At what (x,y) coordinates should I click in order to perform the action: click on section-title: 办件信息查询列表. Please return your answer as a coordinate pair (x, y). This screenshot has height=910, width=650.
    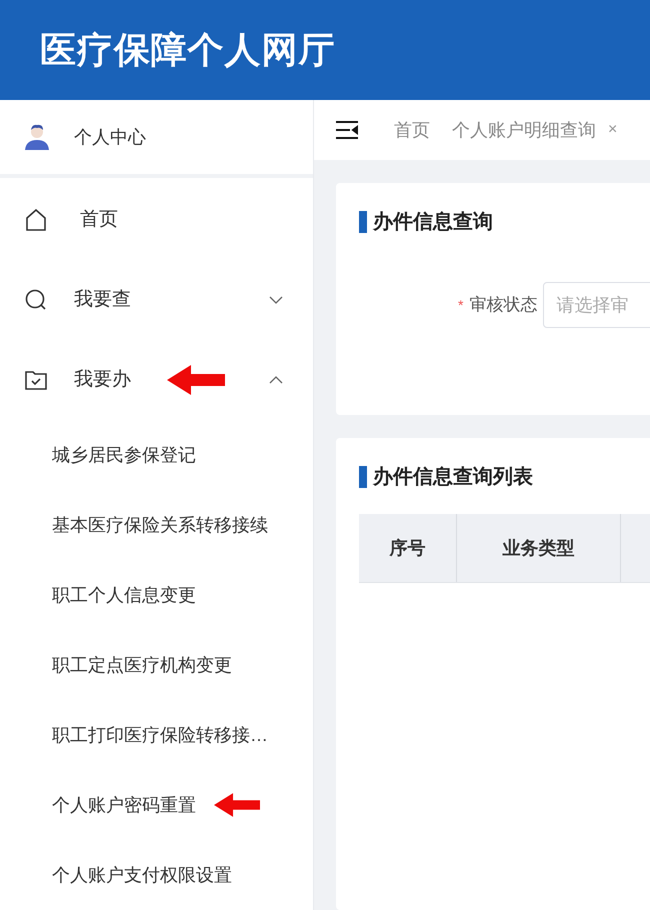
    Looking at the image, I should click on (453, 477).